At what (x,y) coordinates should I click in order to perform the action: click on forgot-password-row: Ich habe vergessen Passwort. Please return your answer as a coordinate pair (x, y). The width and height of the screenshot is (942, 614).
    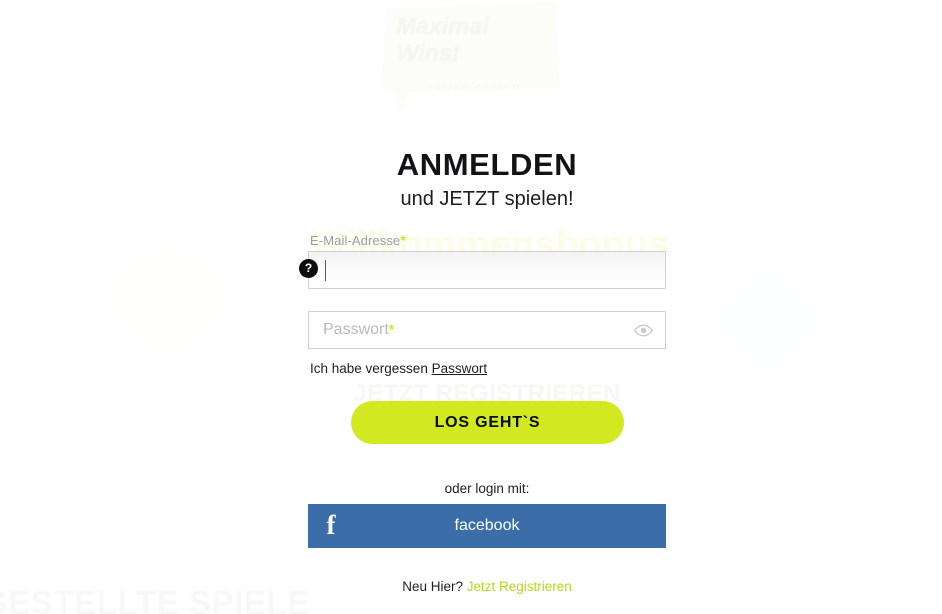
    Looking at the image, I should click on (398, 368).